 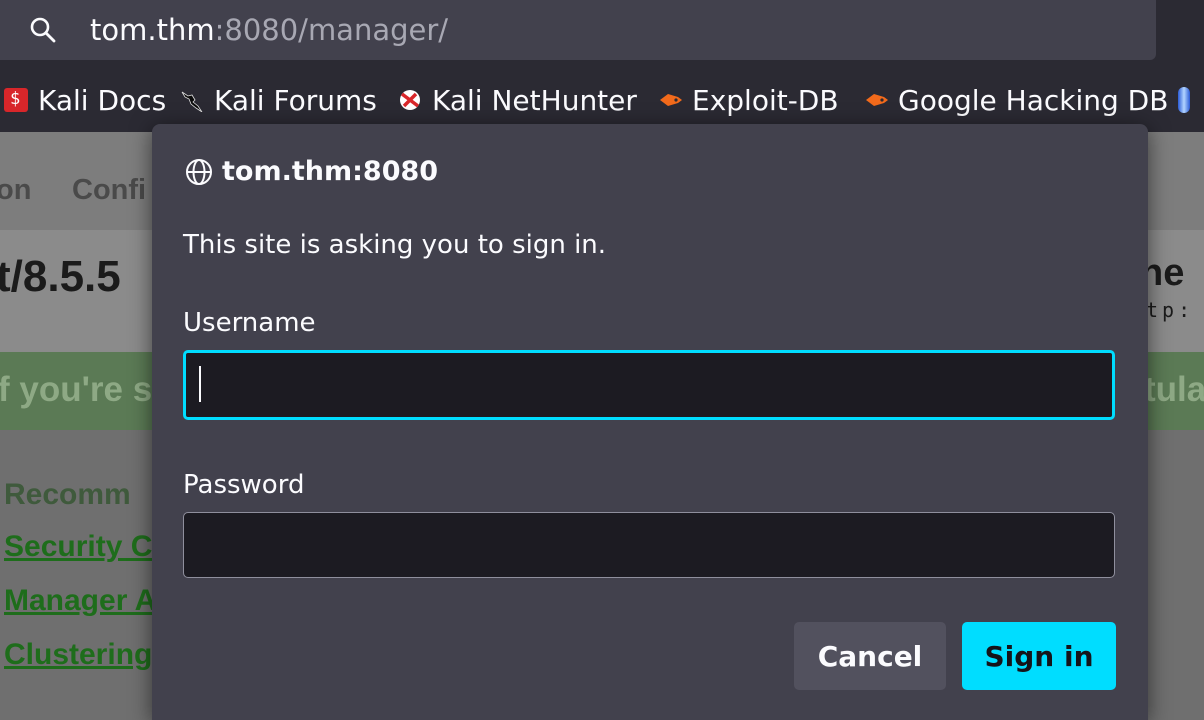 I want to click on browser-toolbar: tom.thm:8080/manager/, so click(x=602, y=33).